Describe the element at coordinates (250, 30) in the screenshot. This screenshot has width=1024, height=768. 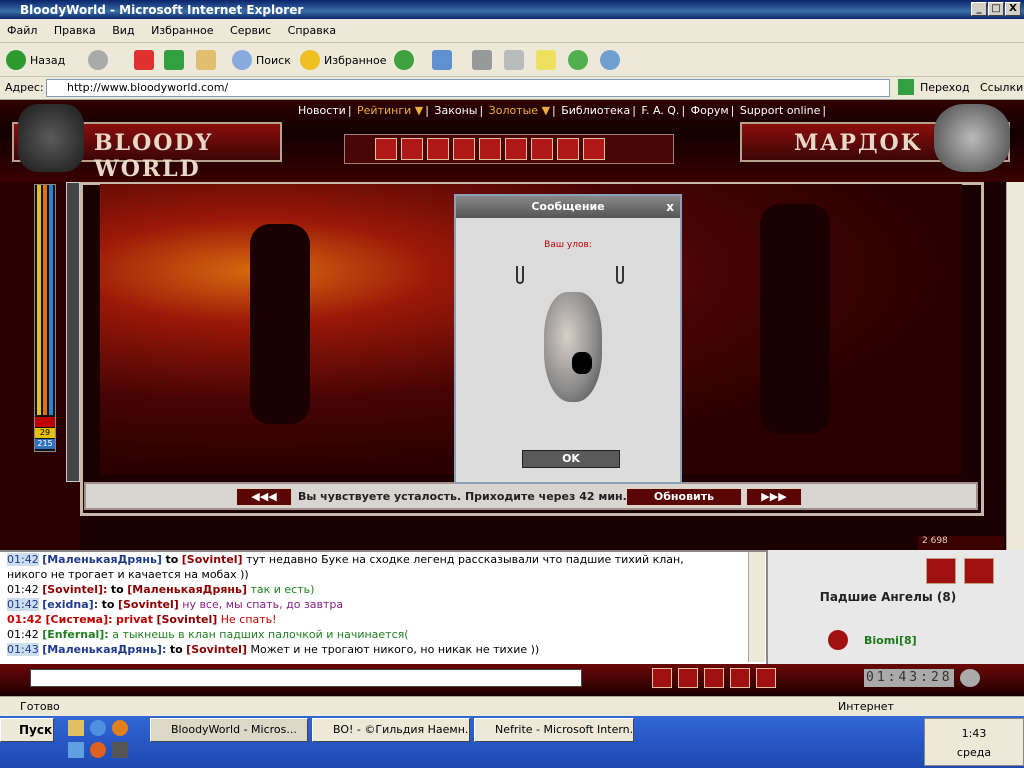
I see `menu-tools: Сервис` at that location.